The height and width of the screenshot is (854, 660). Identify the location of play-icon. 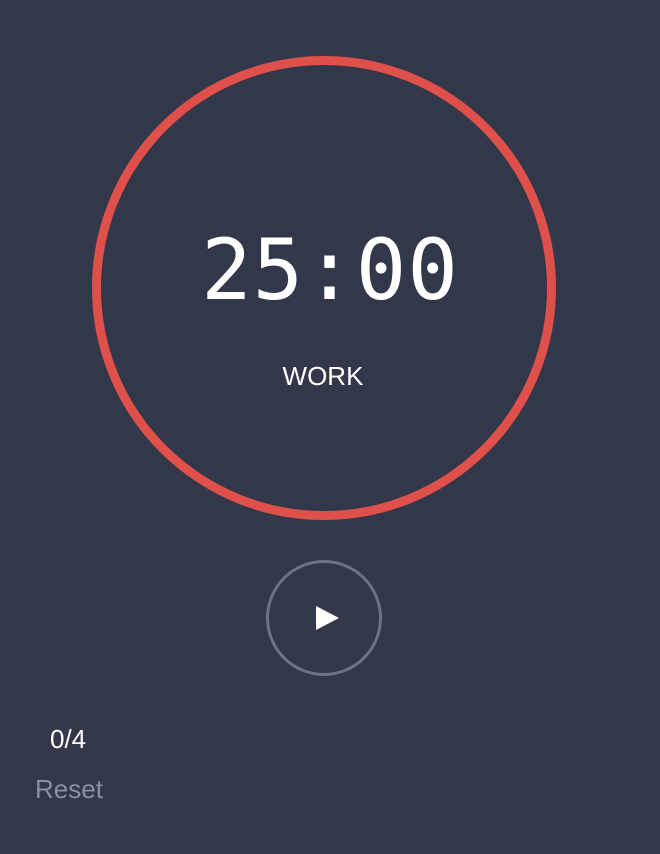
(327, 618).